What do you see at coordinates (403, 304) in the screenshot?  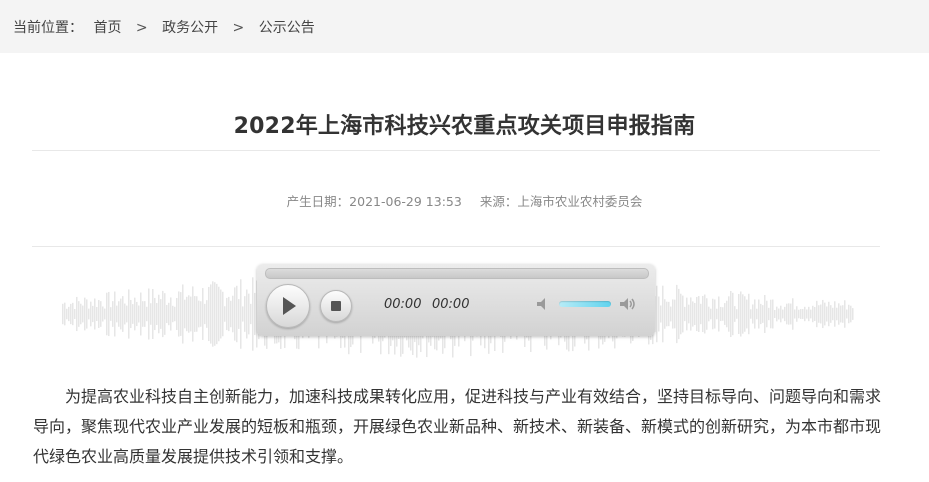 I see `current-time: 00:00` at bounding box center [403, 304].